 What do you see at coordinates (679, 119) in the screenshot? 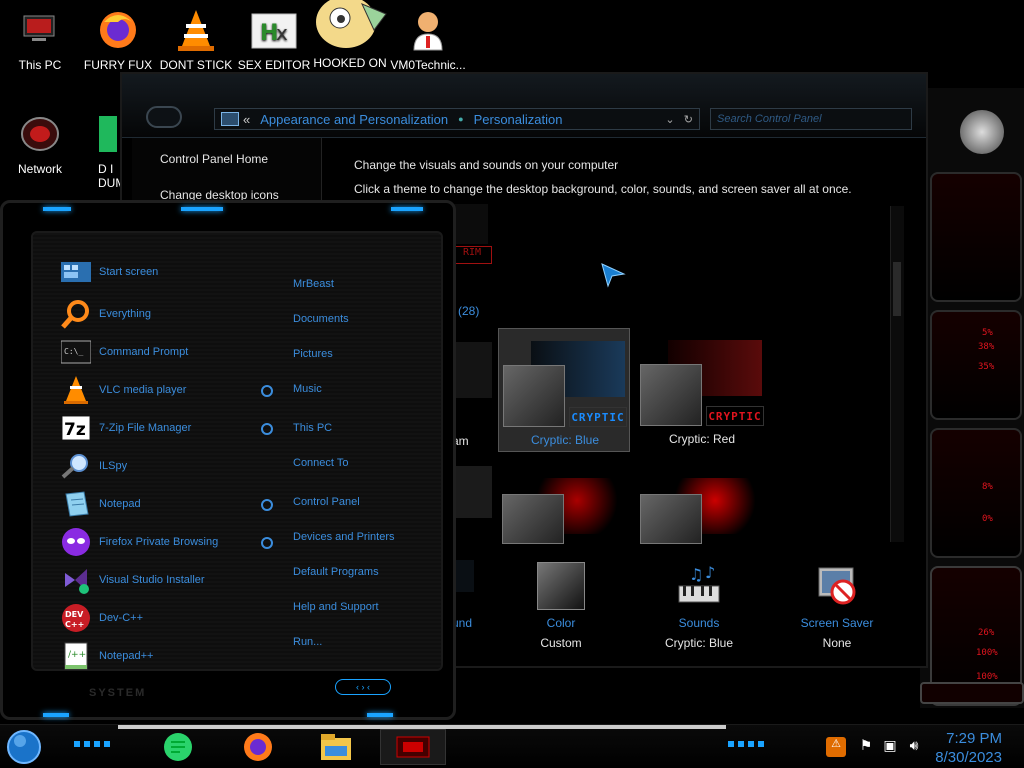
I see `address-dropdown-icon: ⌄ ↻` at bounding box center [679, 119].